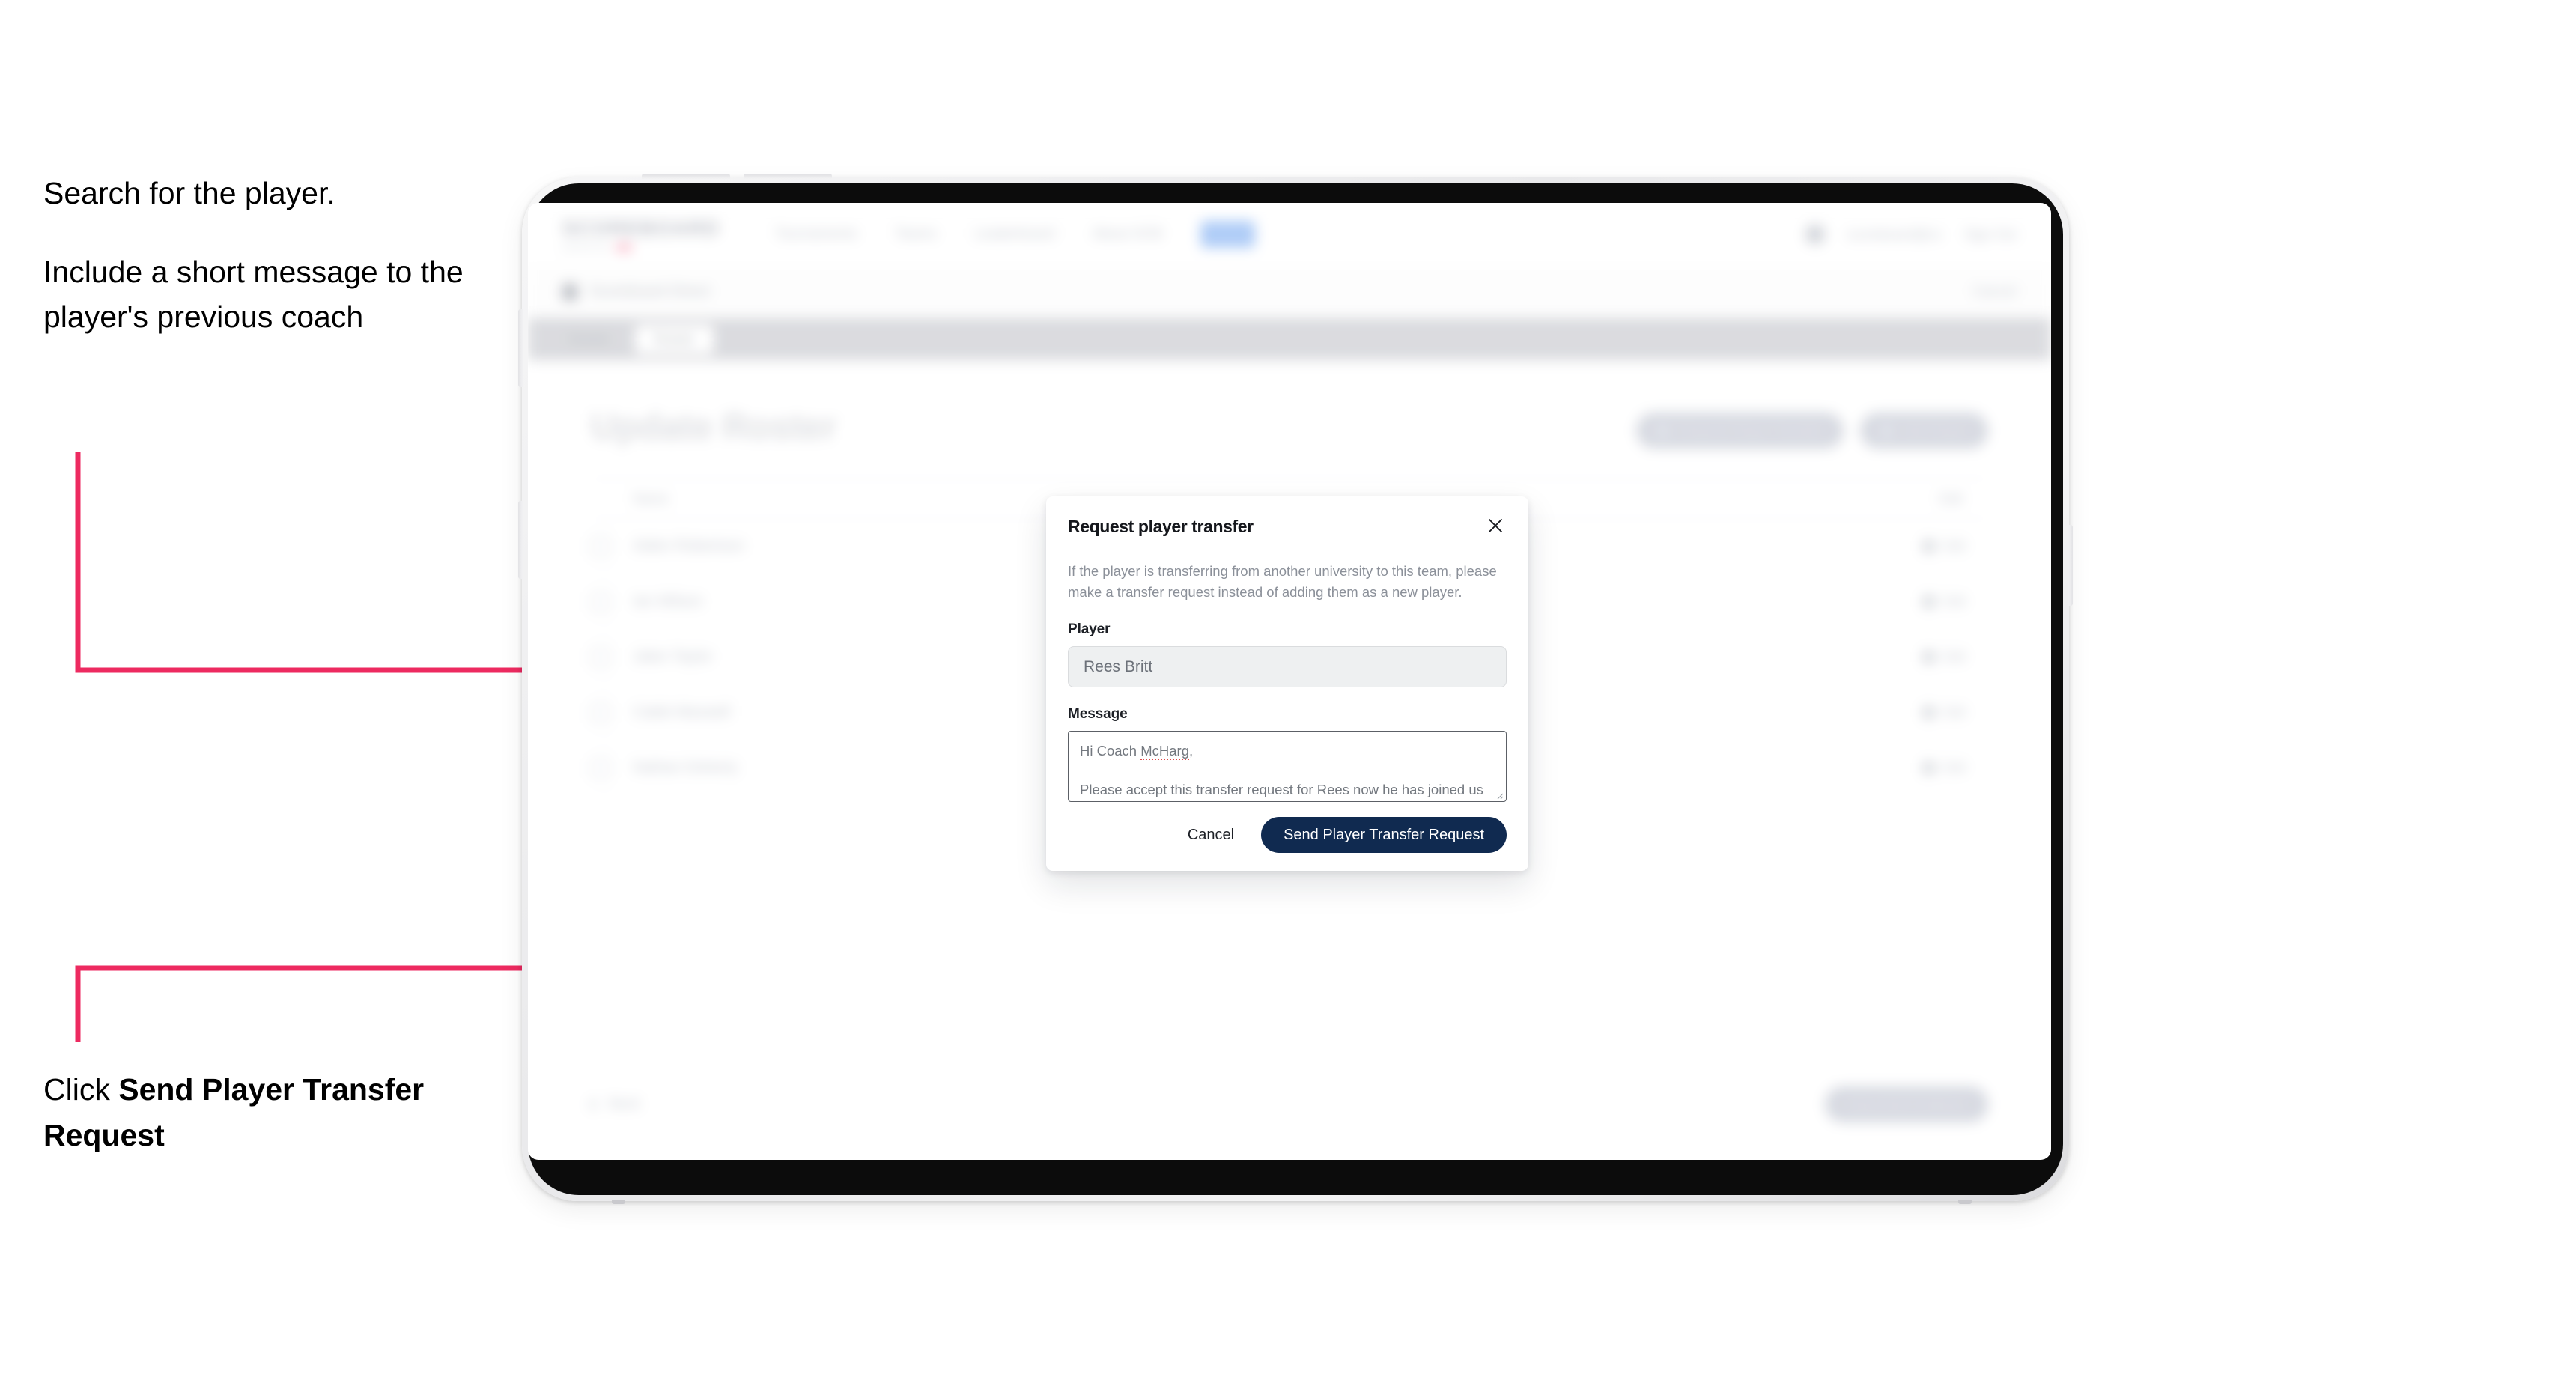 Image resolution: width=2576 pixels, height=1386 pixels. I want to click on modal-footer: Cancel Send Player Transfer Request, so click(1287, 835).